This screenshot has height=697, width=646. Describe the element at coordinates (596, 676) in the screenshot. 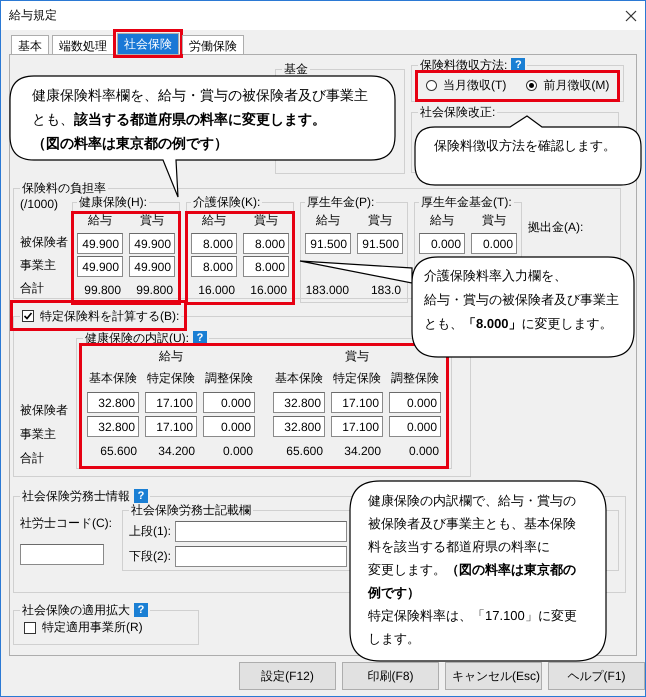

I see `dialog-button: ヘルプ(F1)` at that location.